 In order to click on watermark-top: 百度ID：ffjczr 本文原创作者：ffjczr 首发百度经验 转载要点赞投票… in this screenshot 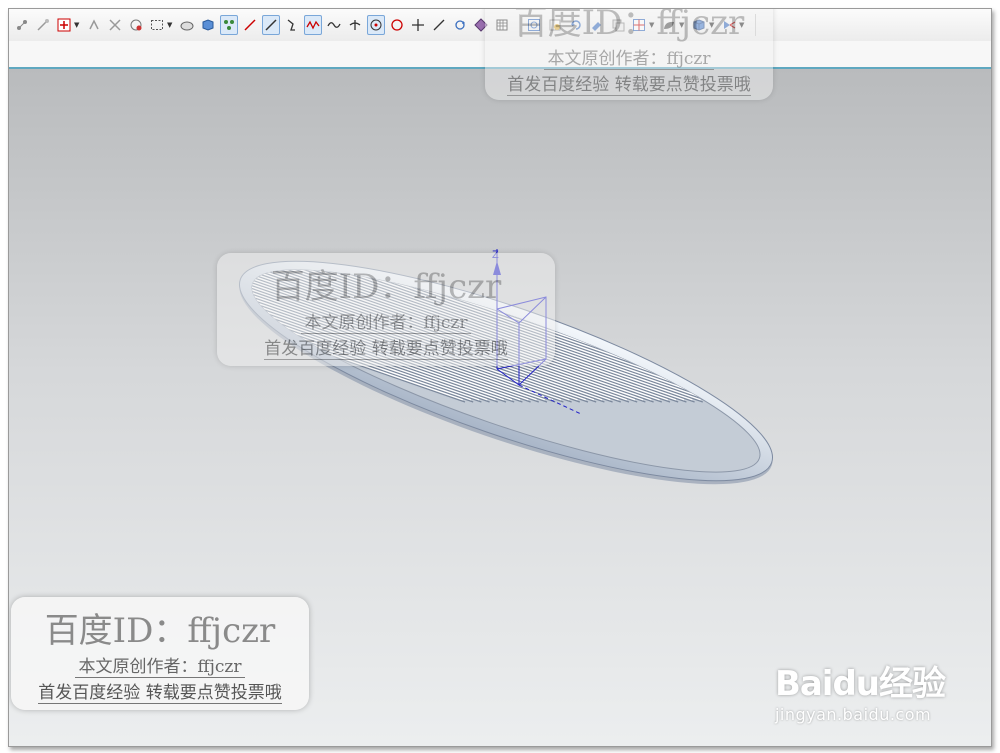, I will do `click(629, 54)`.